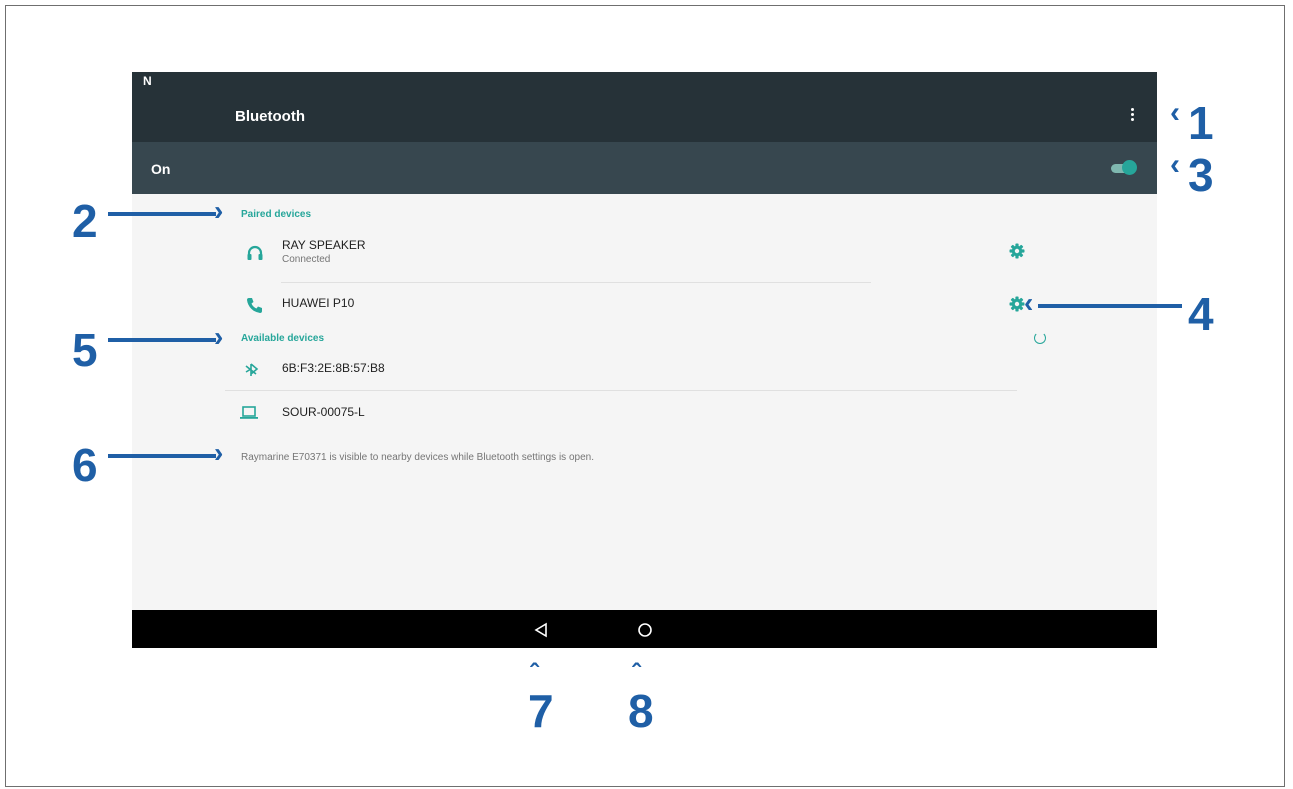 The image size is (1293, 789). What do you see at coordinates (249, 412) in the screenshot?
I see `laptop-icon` at bounding box center [249, 412].